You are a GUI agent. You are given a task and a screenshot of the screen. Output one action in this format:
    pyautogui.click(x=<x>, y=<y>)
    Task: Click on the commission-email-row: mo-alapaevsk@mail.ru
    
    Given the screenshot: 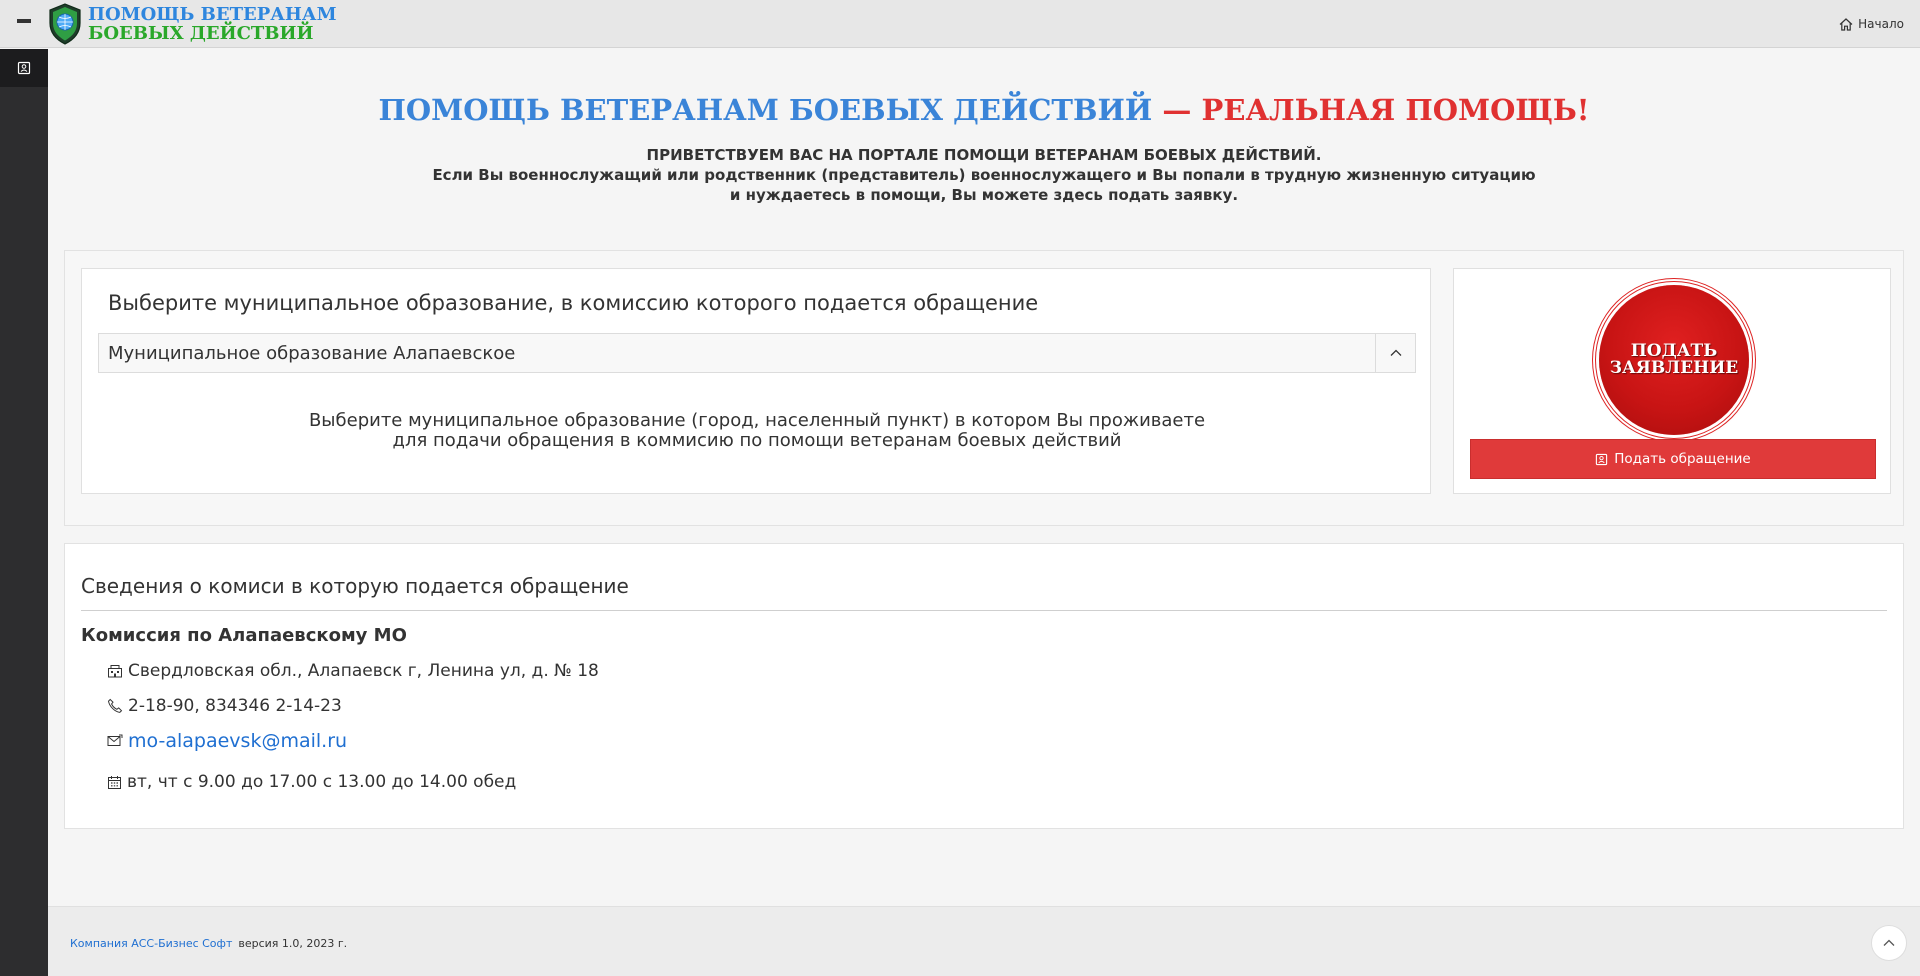 What is the action you would take?
    pyautogui.click(x=227, y=741)
    